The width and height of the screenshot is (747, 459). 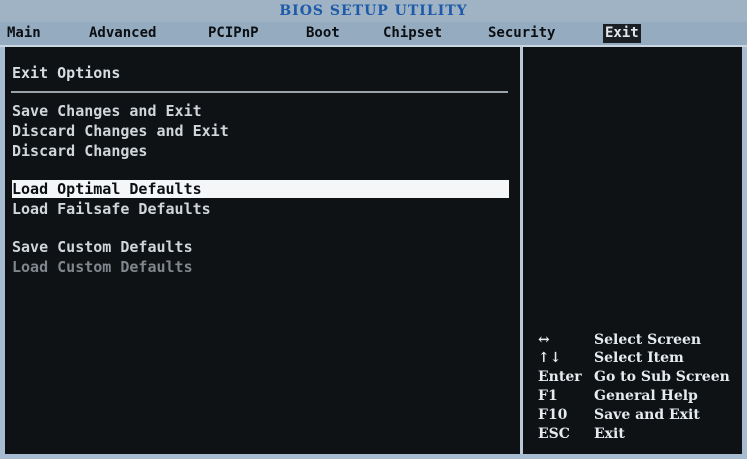 I want to click on section-title: Exit Options, so click(x=66, y=73).